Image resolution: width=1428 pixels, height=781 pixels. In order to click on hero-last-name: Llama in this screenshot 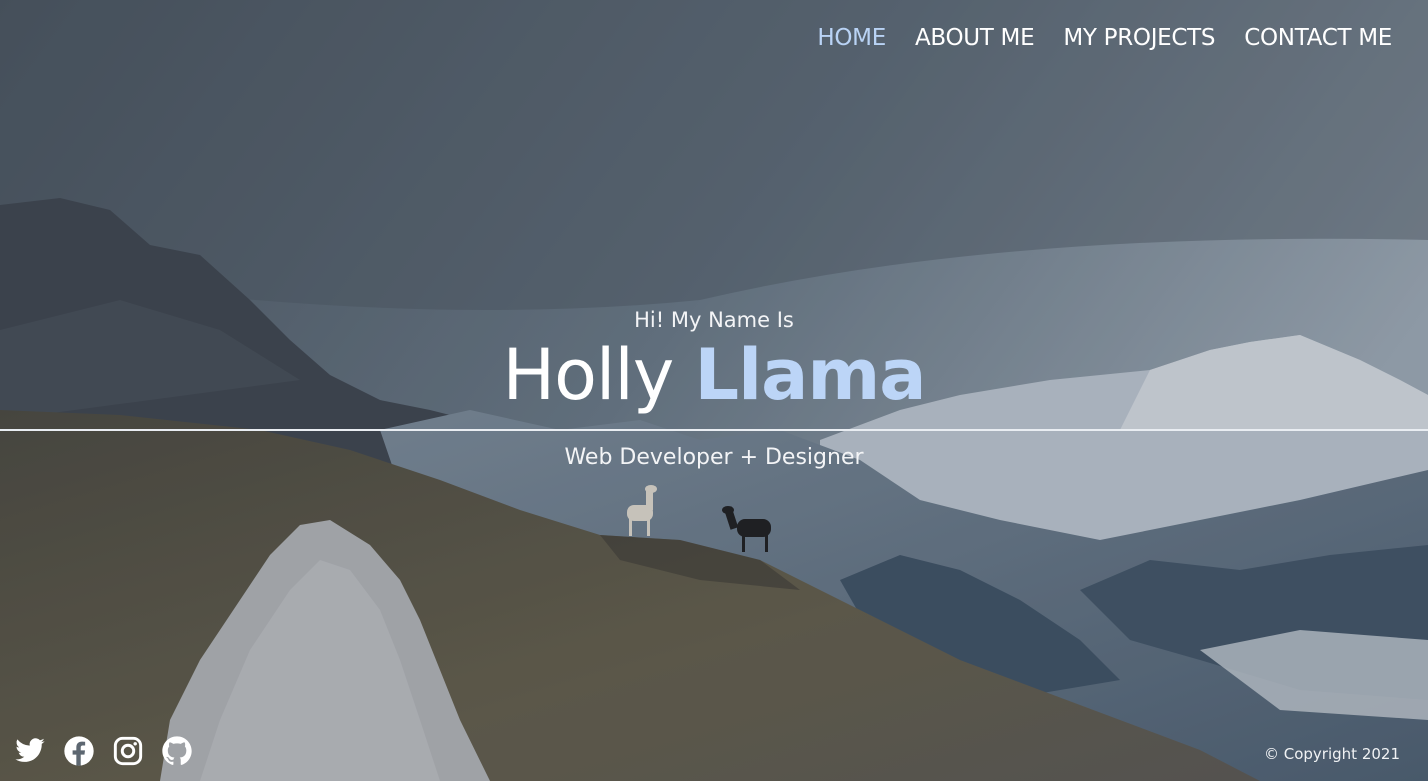, I will do `click(810, 375)`.